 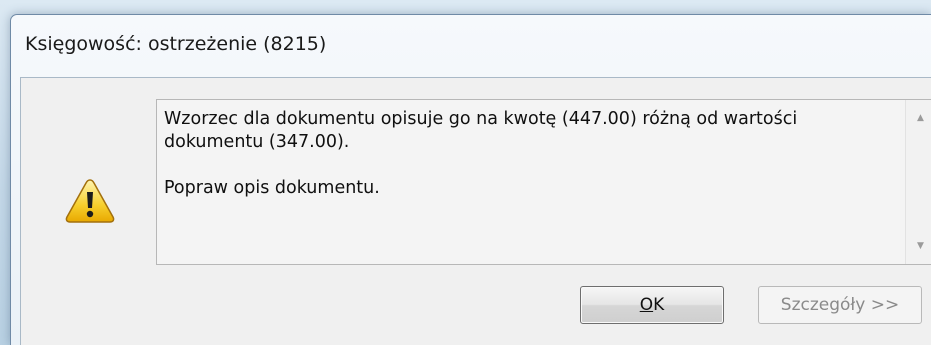 What do you see at coordinates (176, 44) in the screenshot?
I see `dialog-title: Księgowość: ostrzeżenie (8215)` at bounding box center [176, 44].